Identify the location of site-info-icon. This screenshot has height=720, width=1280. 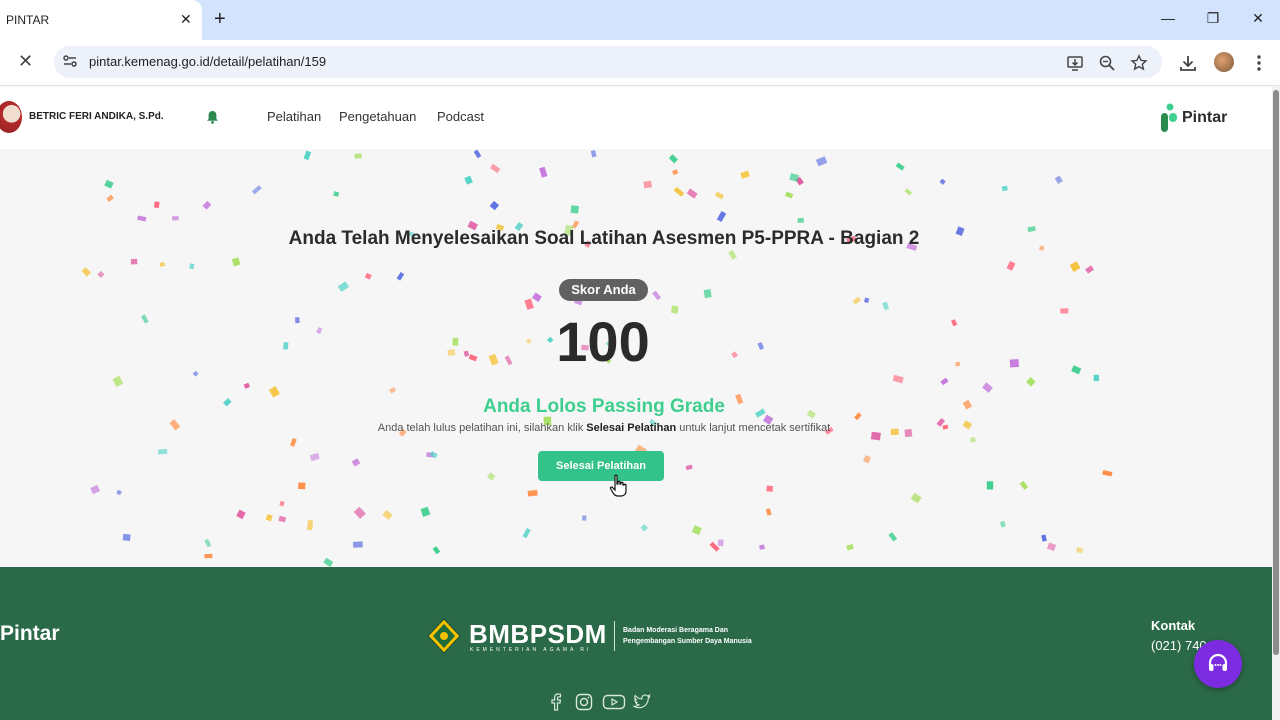
(70, 61).